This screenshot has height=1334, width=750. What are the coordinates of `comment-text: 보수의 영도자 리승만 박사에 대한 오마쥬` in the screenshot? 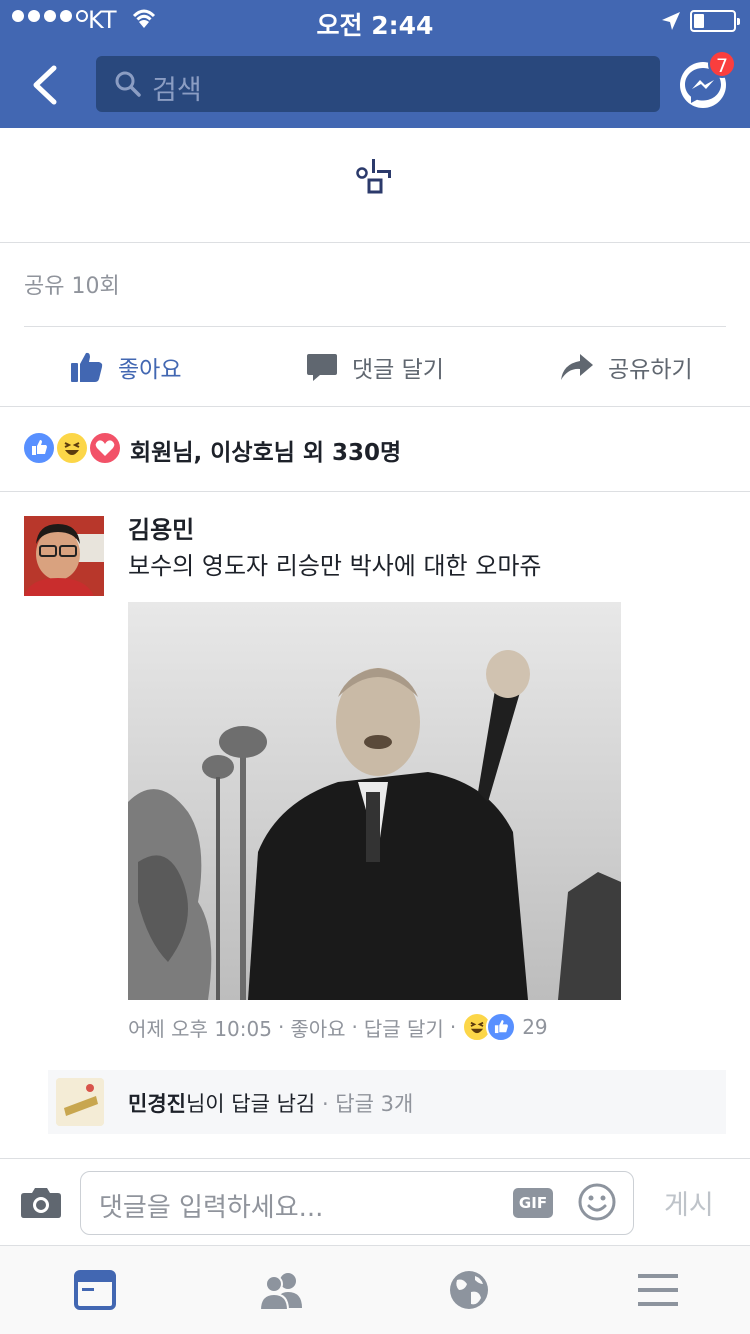 It's located at (335, 566).